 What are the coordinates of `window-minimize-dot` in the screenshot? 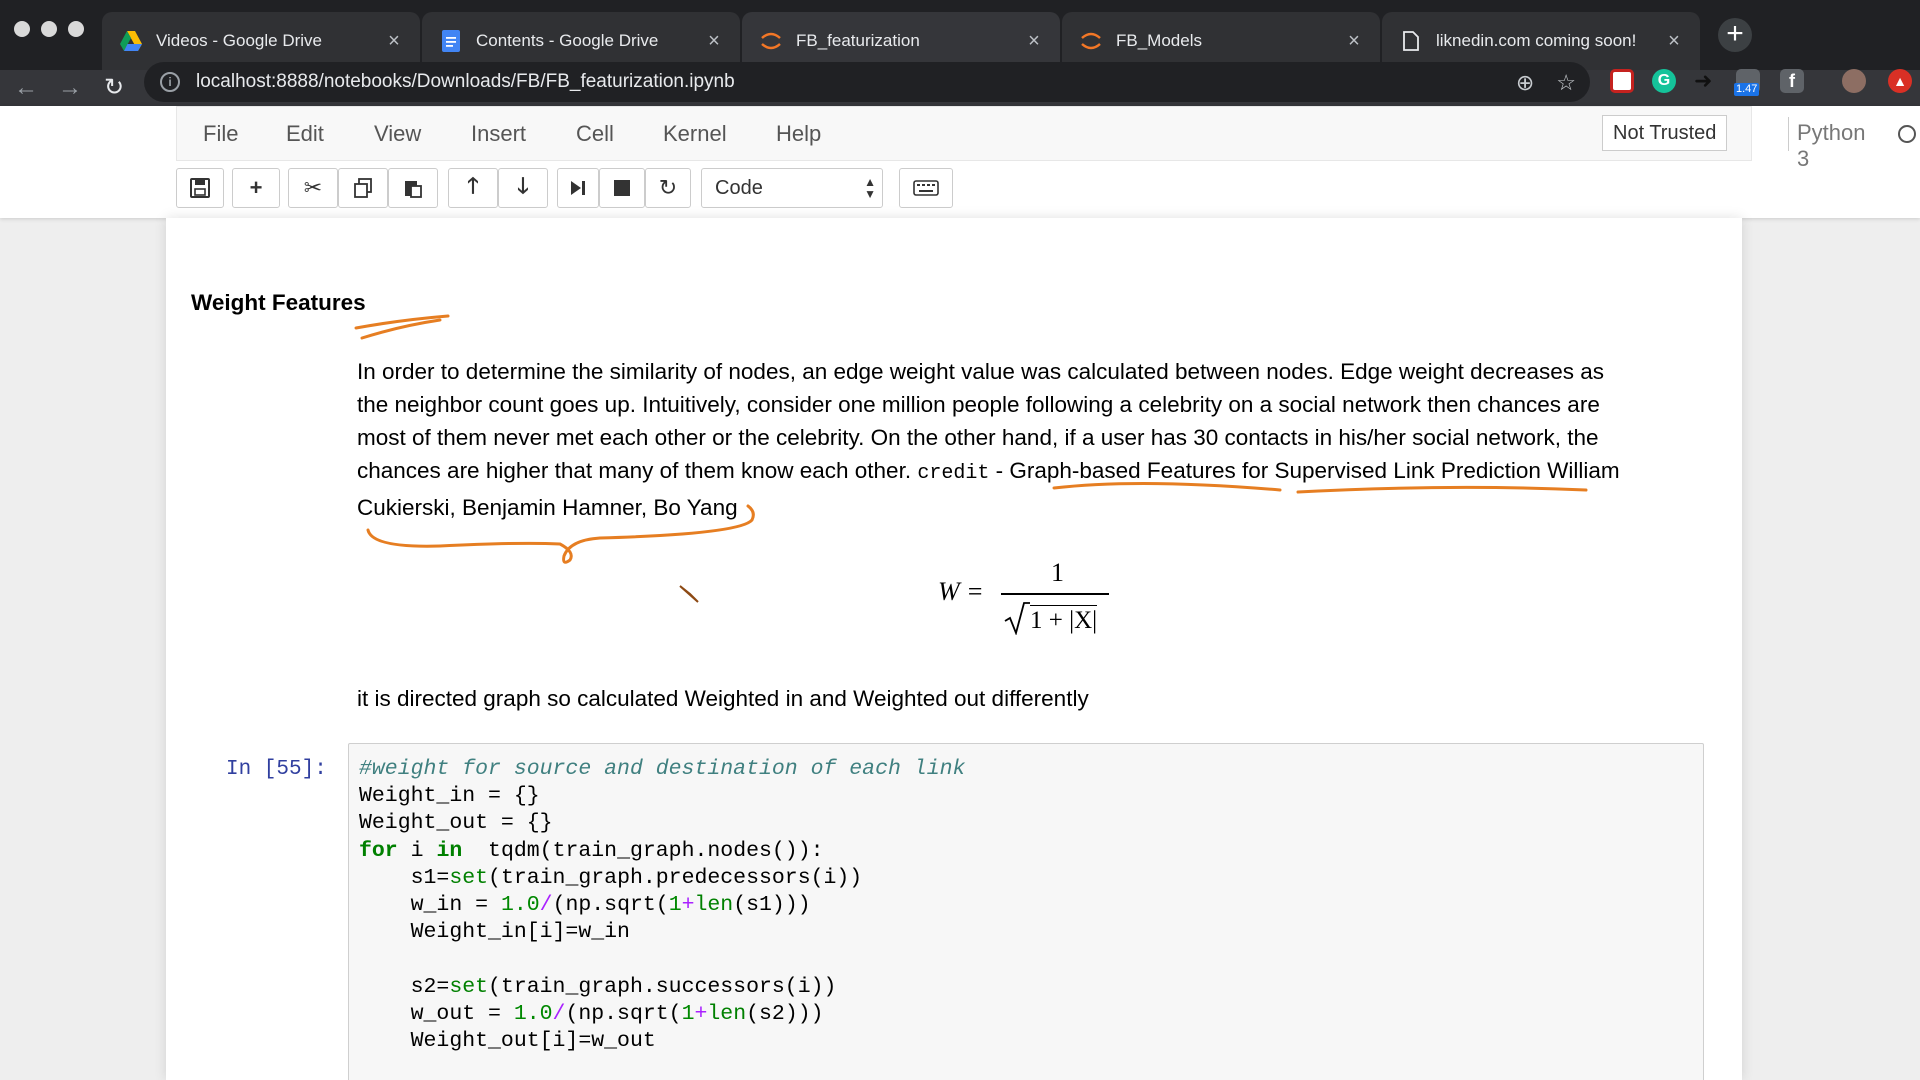 It's located at (49, 29).